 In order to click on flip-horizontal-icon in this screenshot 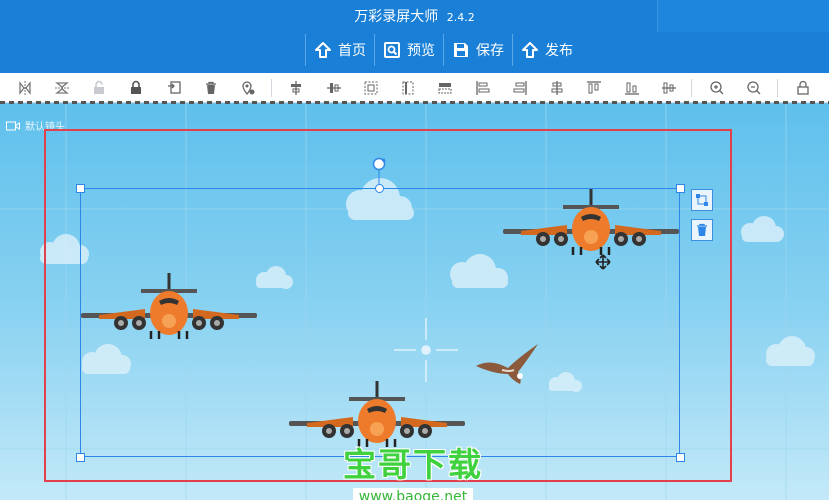, I will do `click(24, 87)`.